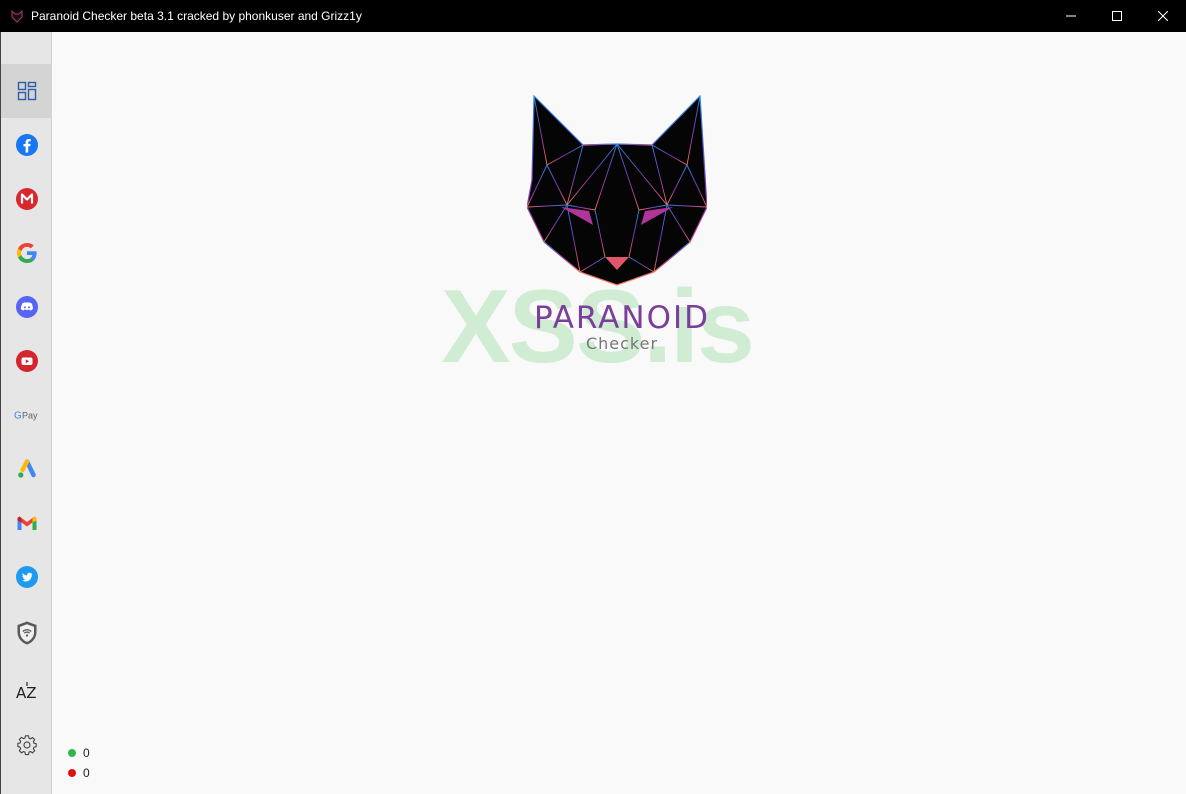 The height and width of the screenshot is (794, 1186). Describe the element at coordinates (30, 416) in the screenshot. I see `svg-text: Pay` at that location.